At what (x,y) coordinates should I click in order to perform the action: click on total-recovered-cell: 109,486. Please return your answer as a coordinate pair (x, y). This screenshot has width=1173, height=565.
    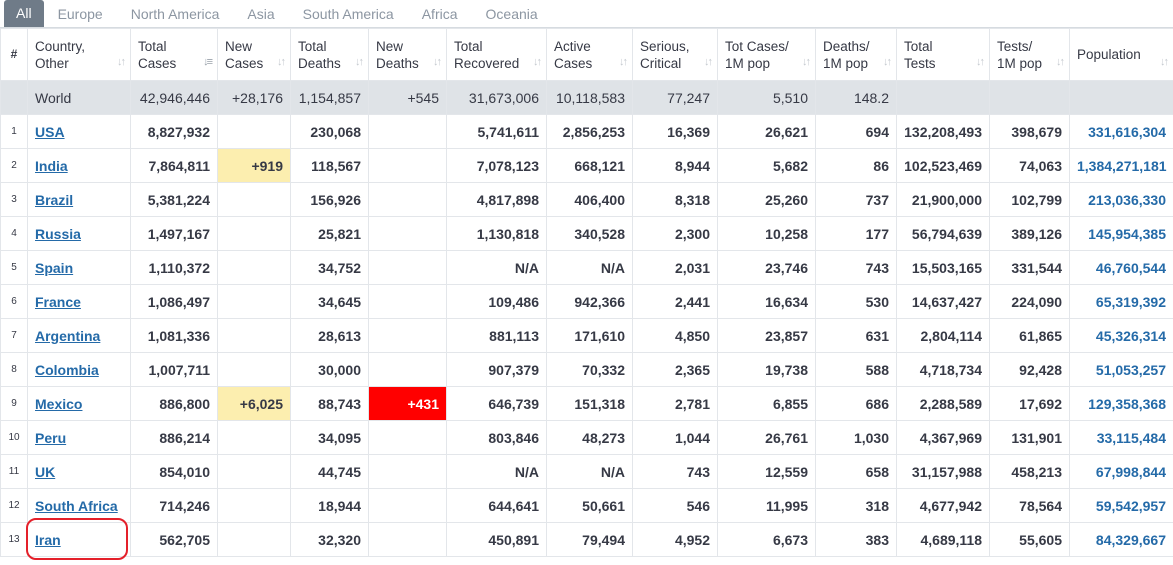
    Looking at the image, I should click on (496, 301).